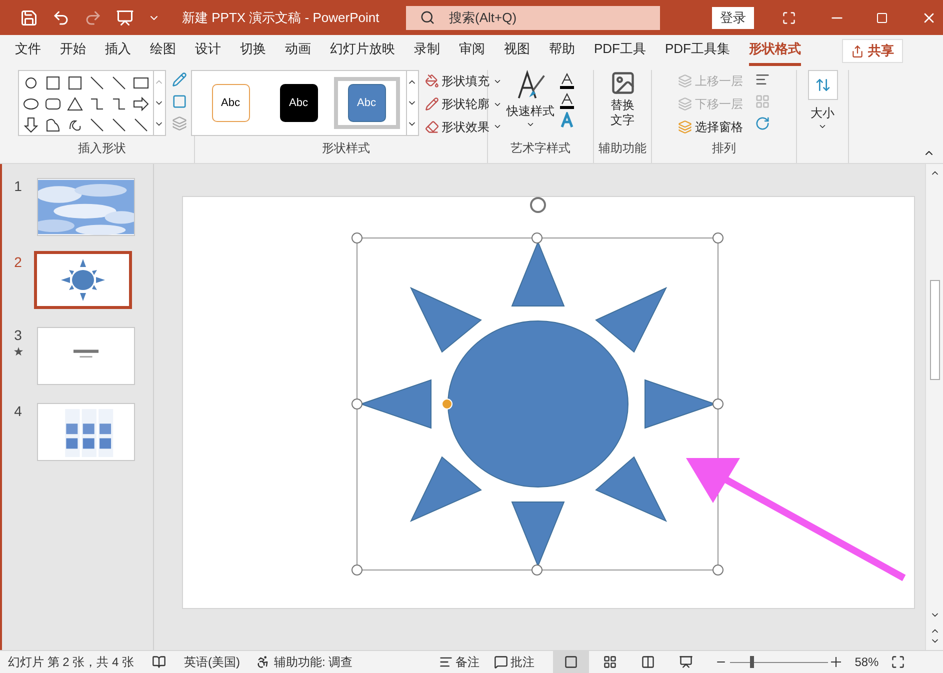 The width and height of the screenshot is (943, 673). I want to click on spelling-icon, so click(159, 662).